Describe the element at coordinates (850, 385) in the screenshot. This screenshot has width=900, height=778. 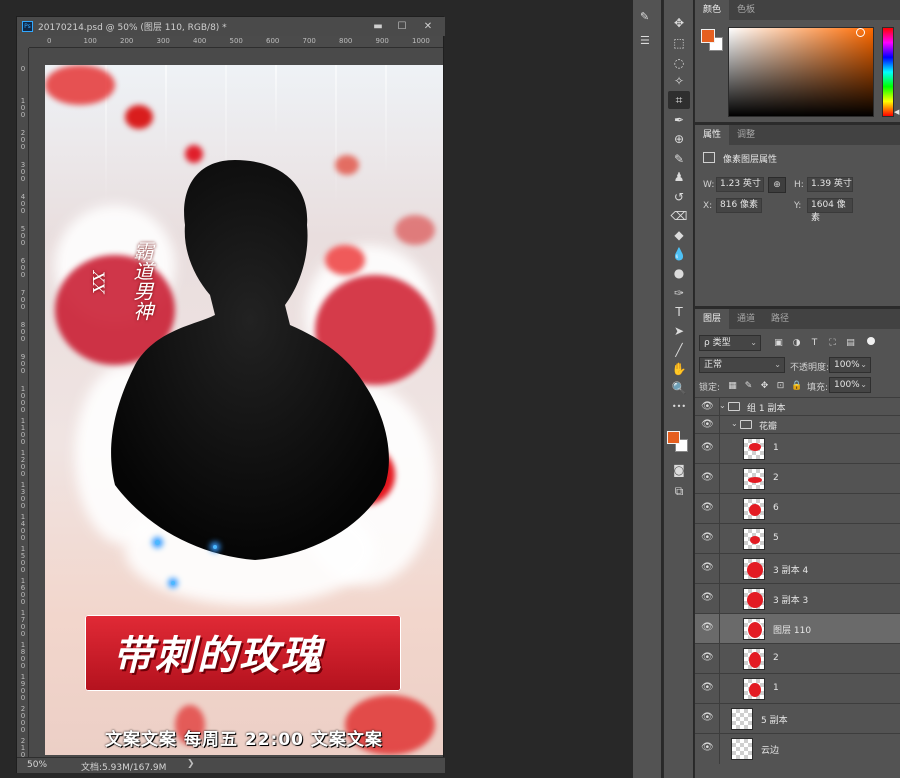
I see `fill-field: 100% ⌄` at that location.